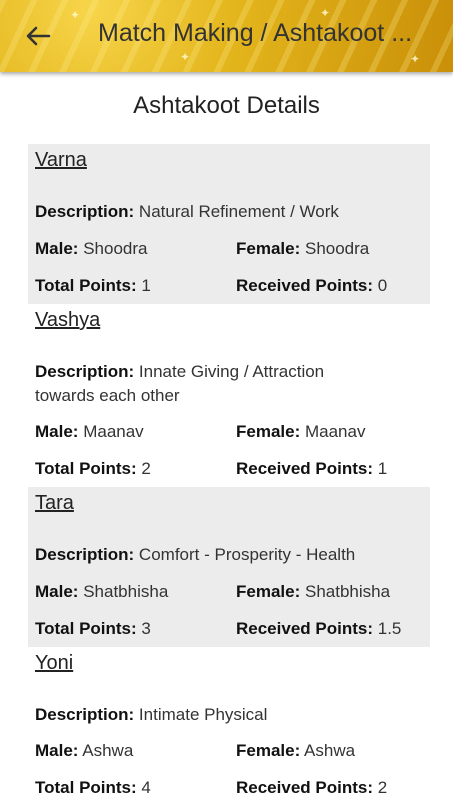 The height and width of the screenshot is (800, 453). I want to click on total-points-value: 1, so click(146, 285).